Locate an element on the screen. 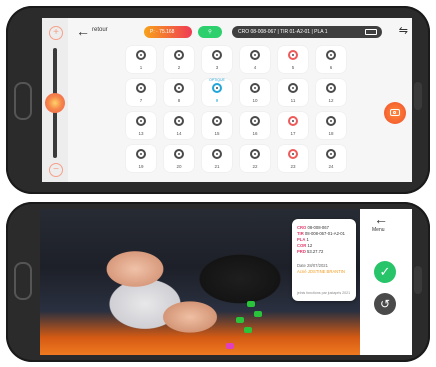 The height and width of the screenshot is (367, 436). port-label: 11 is located at coordinates (293, 100).